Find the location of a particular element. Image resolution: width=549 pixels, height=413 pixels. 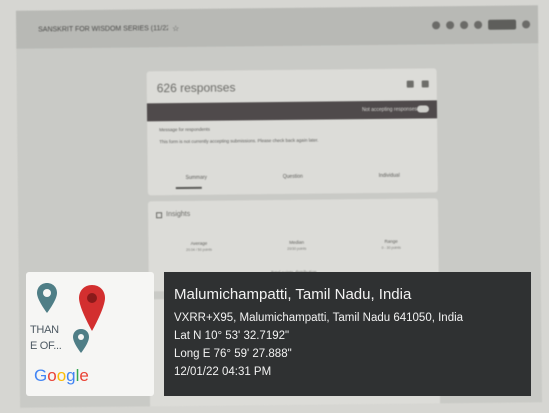

google-logo-letter: g is located at coordinates (71, 375).